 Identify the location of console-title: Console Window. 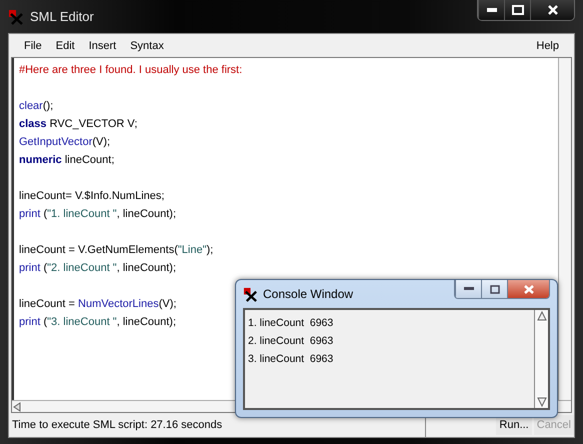
(308, 294).